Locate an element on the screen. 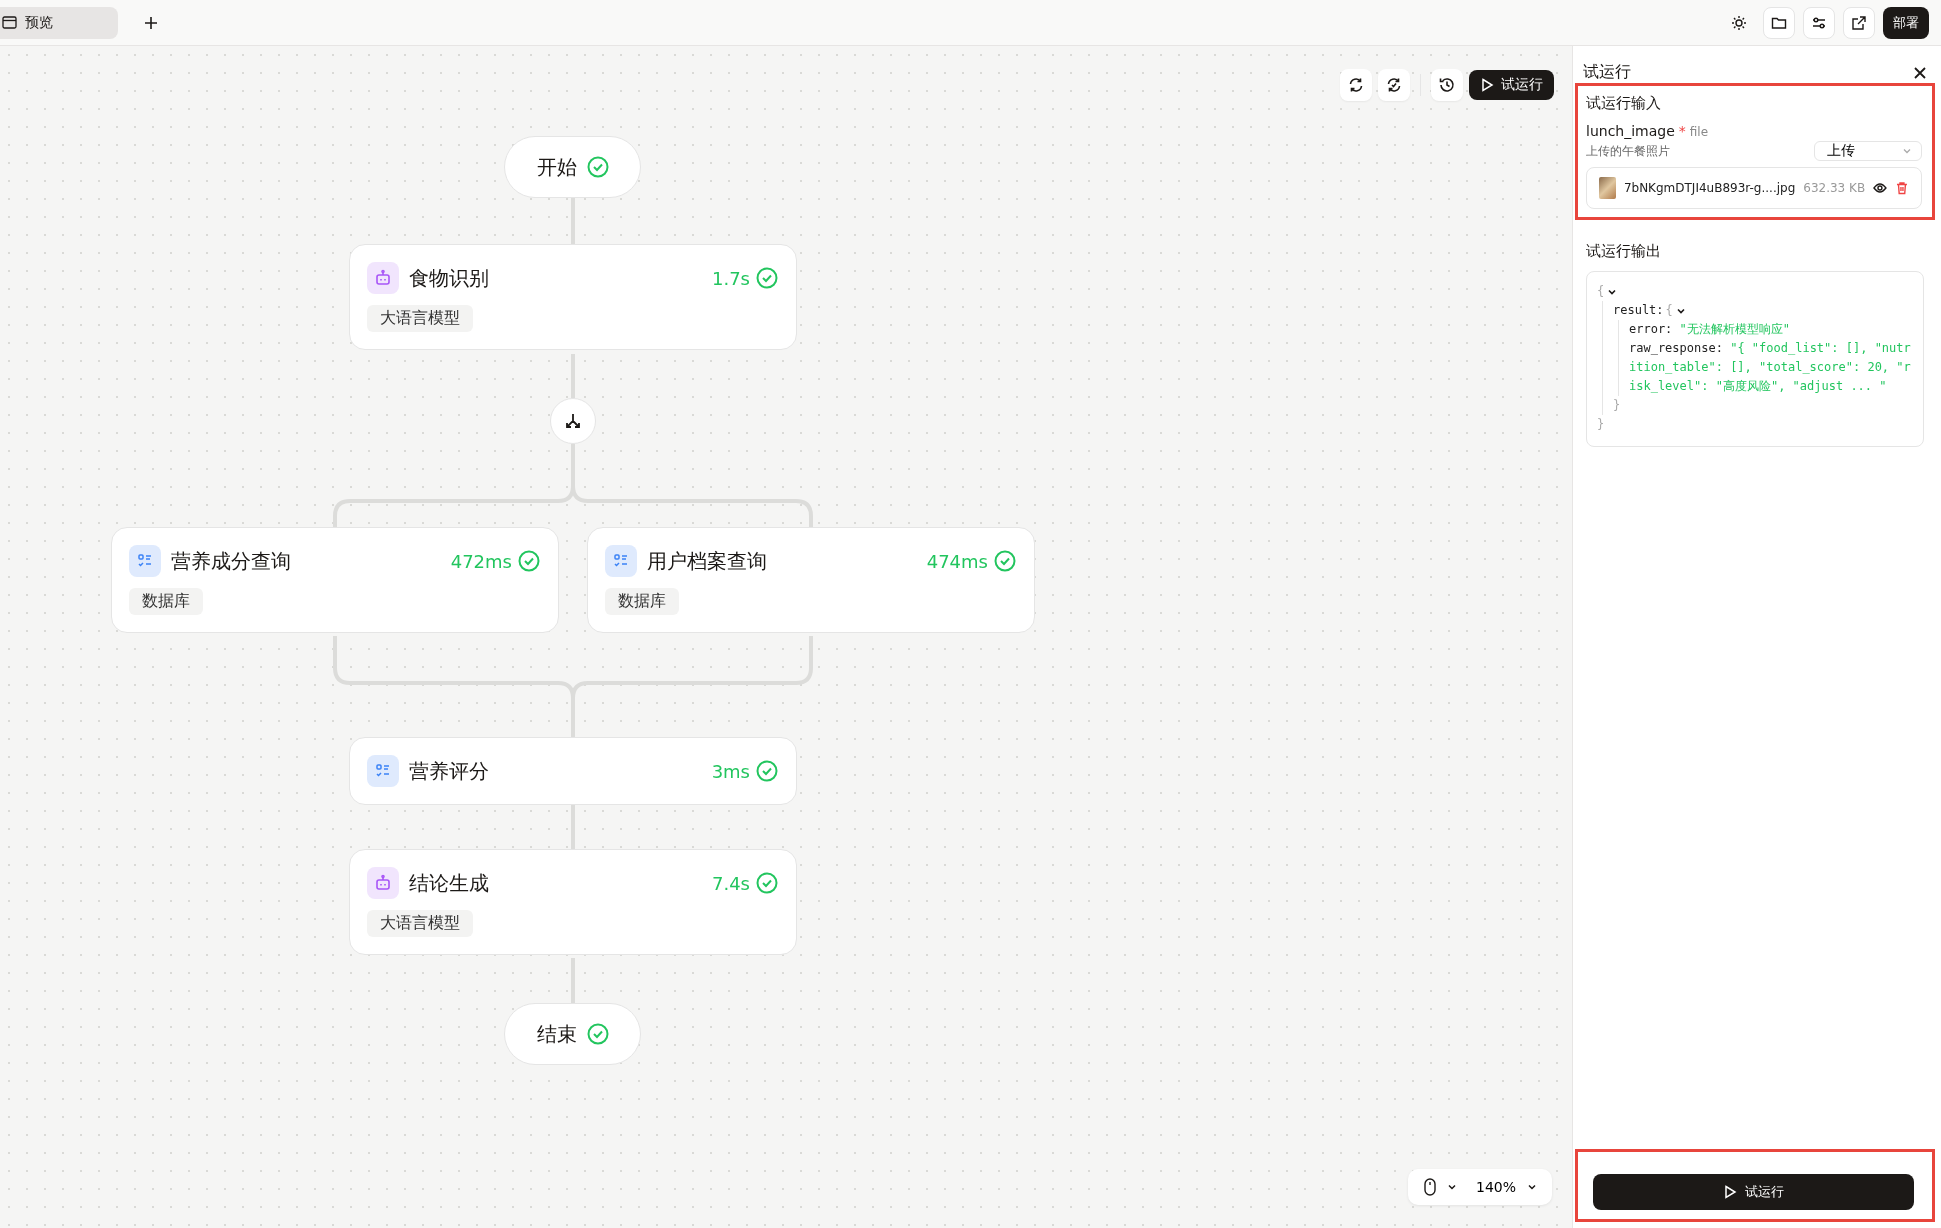 The height and width of the screenshot is (1228, 1941). trash-icon is located at coordinates (1902, 188).